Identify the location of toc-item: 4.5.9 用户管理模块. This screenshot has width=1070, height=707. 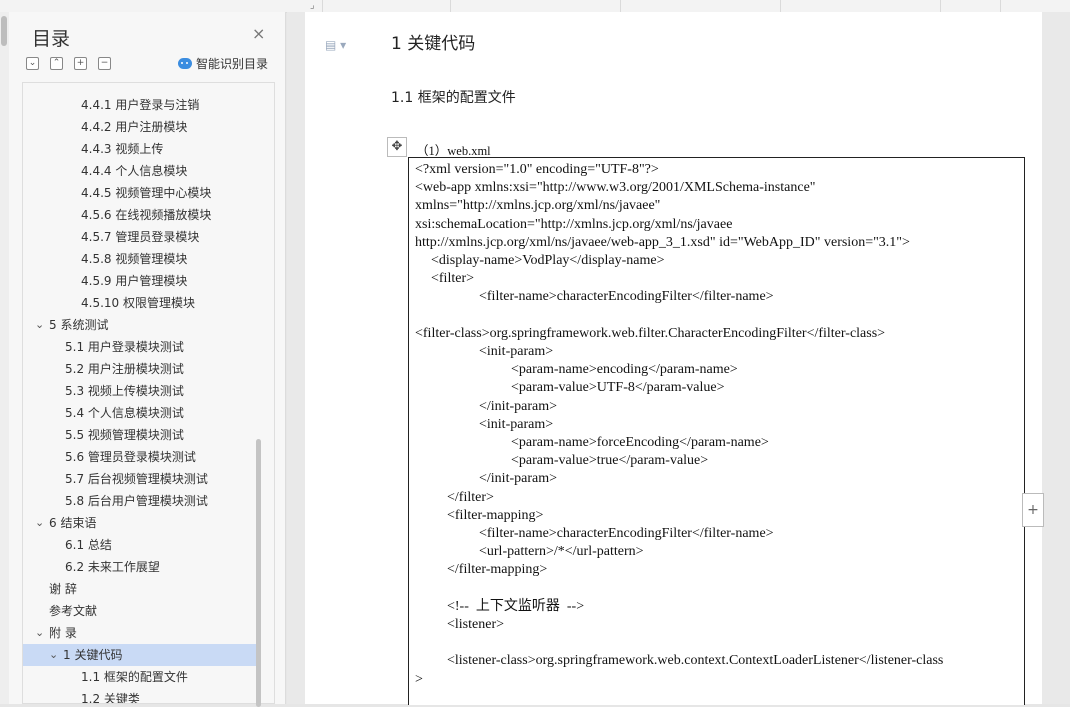
(140, 281).